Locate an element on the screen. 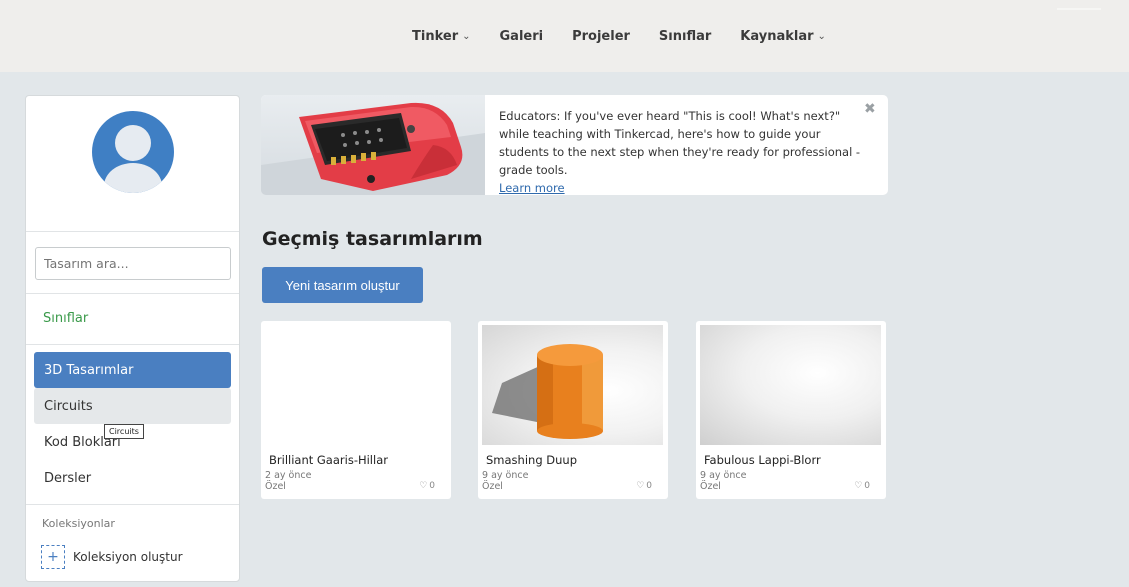 Image resolution: width=1129 pixels, height=587 pixels. sidebar-item-circuits: Circuits is located at coordinates (132, 406).